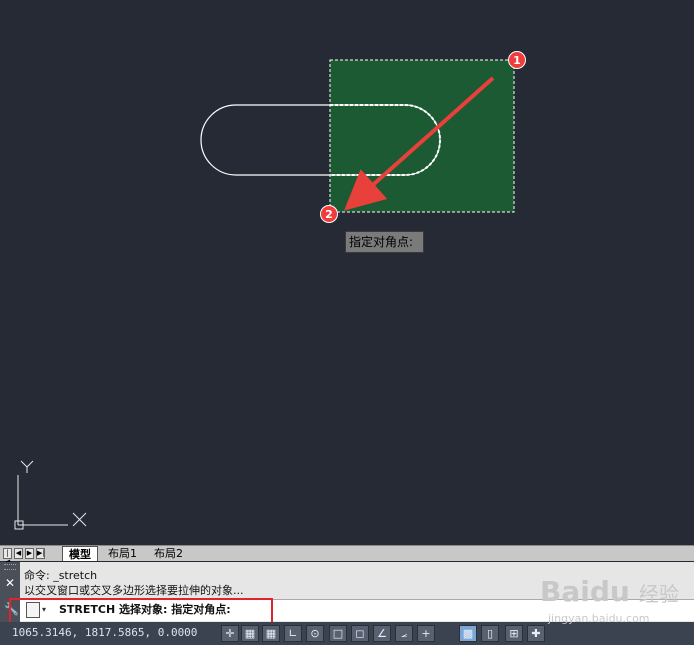  What do you see at coordinates (10, 583) in the screenshot?
I see `close-icon: ✕` at bounding box center [10, 583].